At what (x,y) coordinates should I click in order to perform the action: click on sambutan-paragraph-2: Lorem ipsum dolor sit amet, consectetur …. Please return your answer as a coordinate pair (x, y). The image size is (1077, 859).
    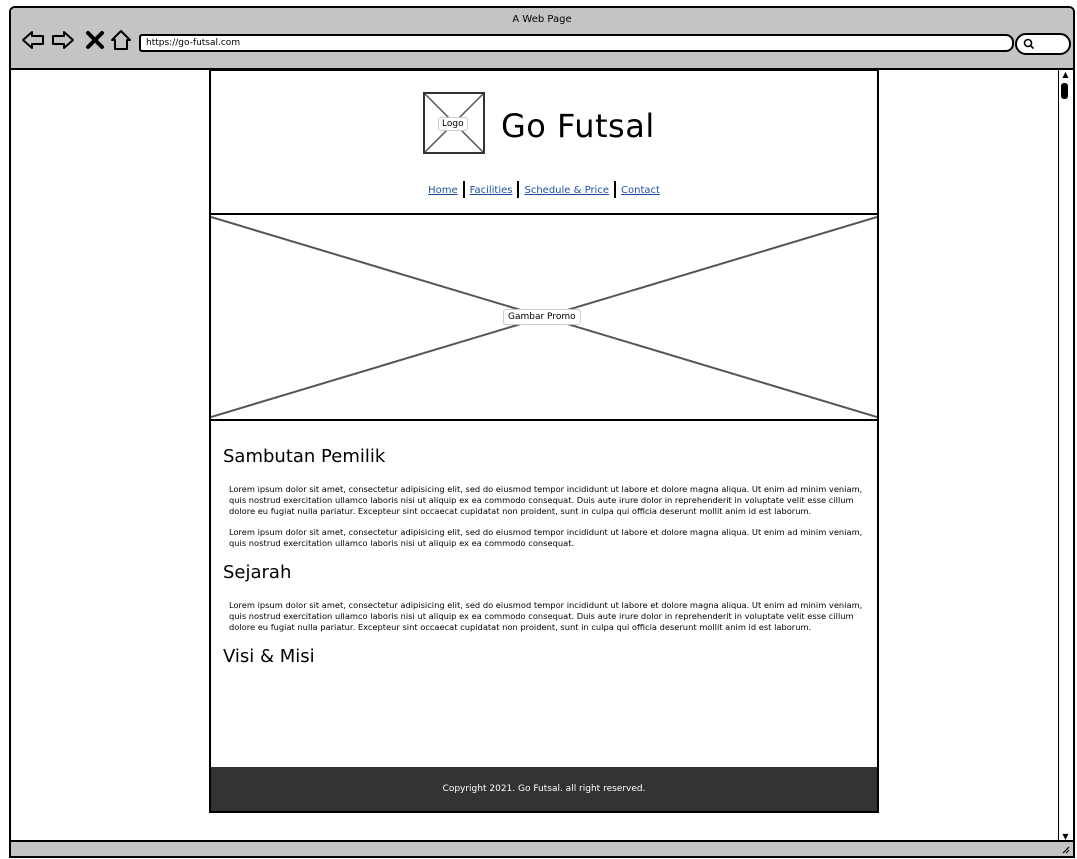
    Looking at the image, I should click on (546, 537).